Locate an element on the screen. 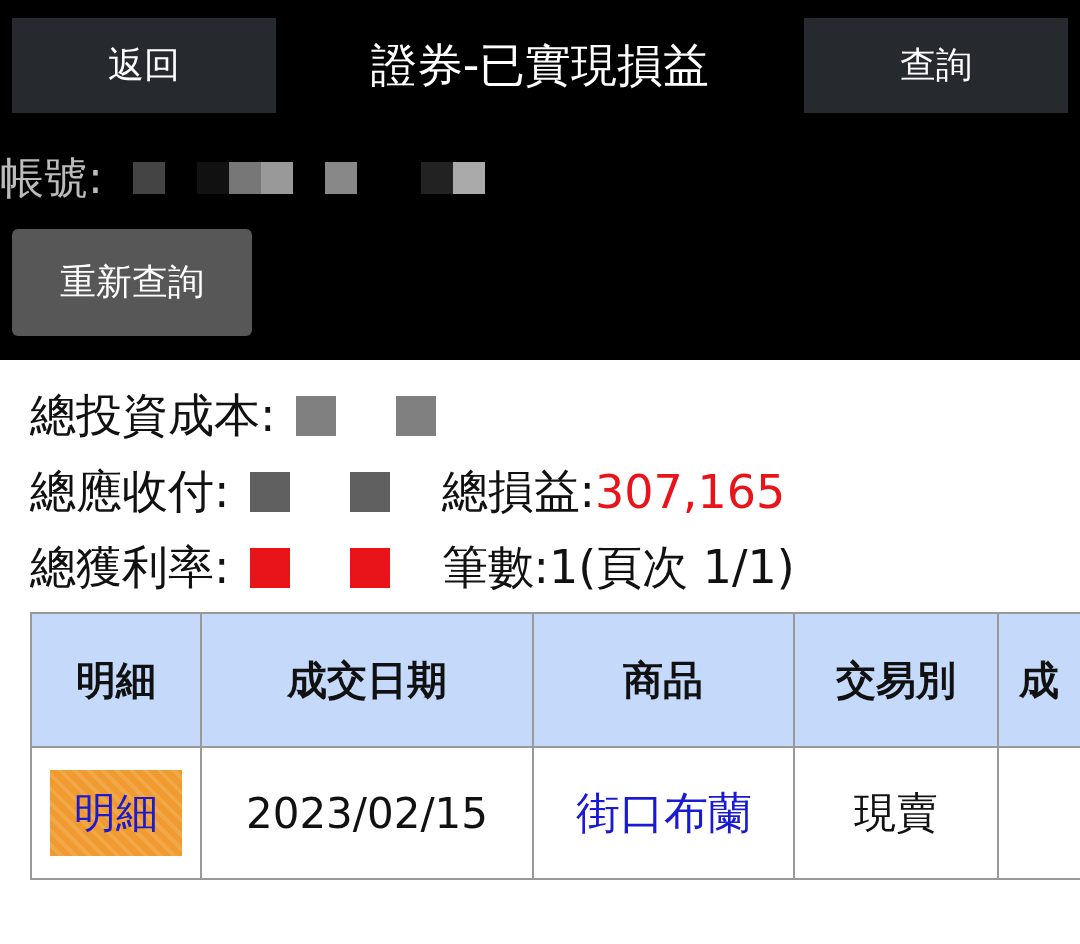 Image resolution: width=1080 pixels, height=944 pixels. column-header: 明細 is located at coordinates (116, 680).